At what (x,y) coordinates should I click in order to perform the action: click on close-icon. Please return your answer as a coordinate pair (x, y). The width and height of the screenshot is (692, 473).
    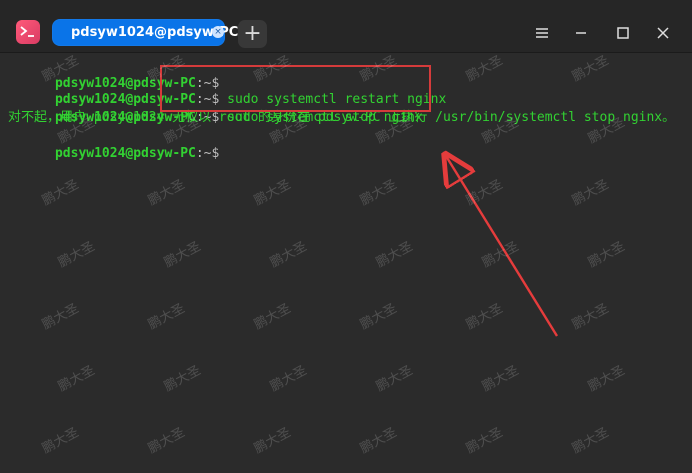
    Looking at the image, I should click on (664, 34).